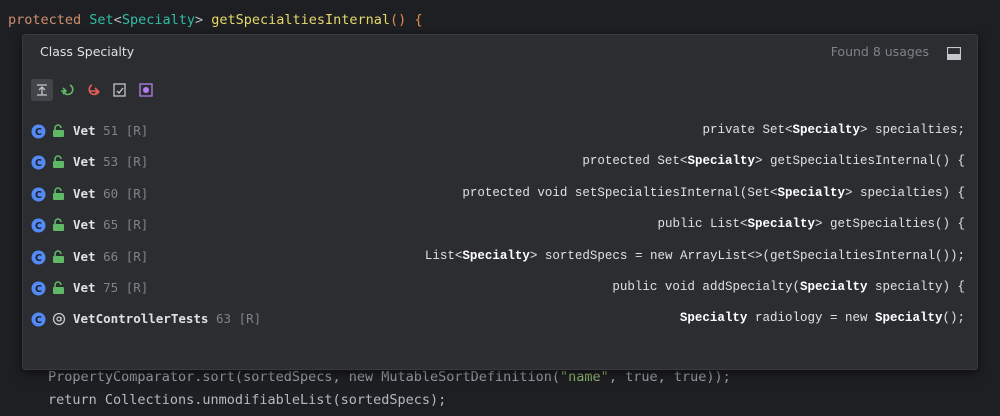  Describe the element at coordinates (500, 52) in the screenshot. I see `popup-header: Class Specialty Found 8 usages` at that location.